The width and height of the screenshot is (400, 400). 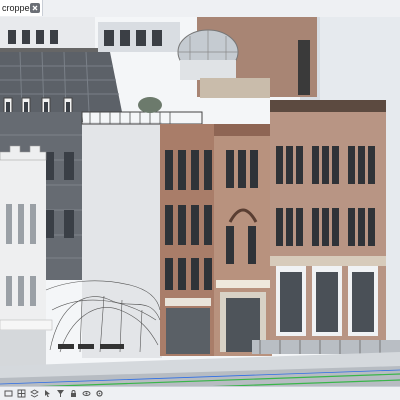 What do you see at coordinates (35, 8) in the screenshot?
I see `close-icon` at bounding box center [35, 8].